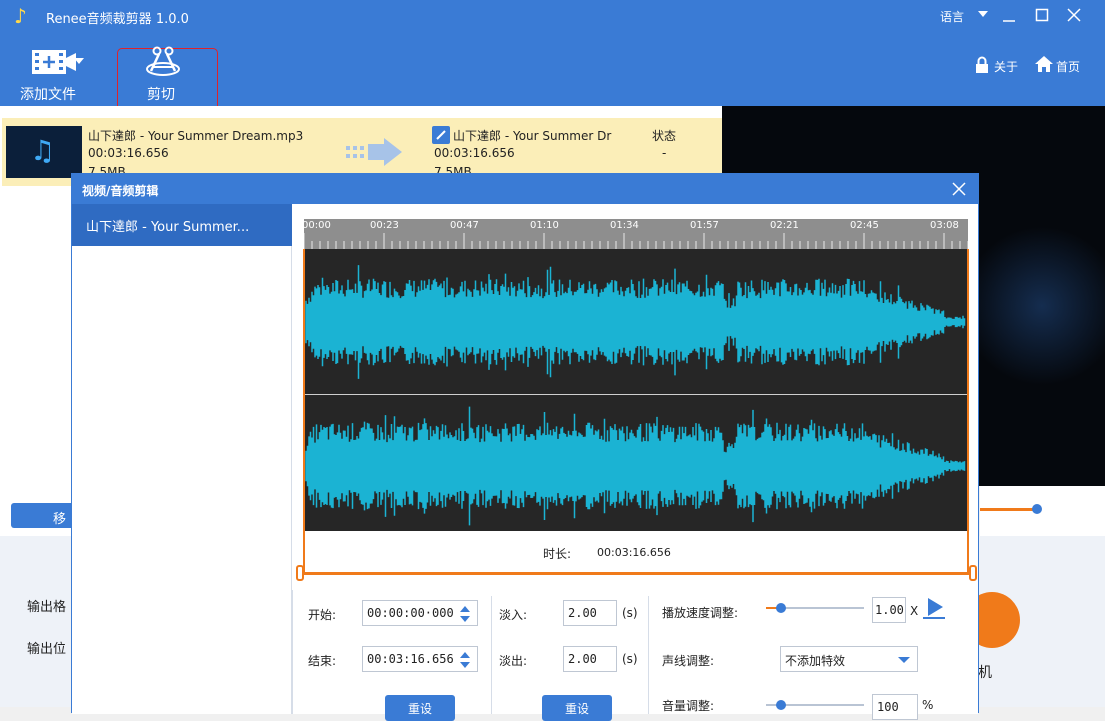  I want to click on ruler-tick: 00:23, so click(384, 225).